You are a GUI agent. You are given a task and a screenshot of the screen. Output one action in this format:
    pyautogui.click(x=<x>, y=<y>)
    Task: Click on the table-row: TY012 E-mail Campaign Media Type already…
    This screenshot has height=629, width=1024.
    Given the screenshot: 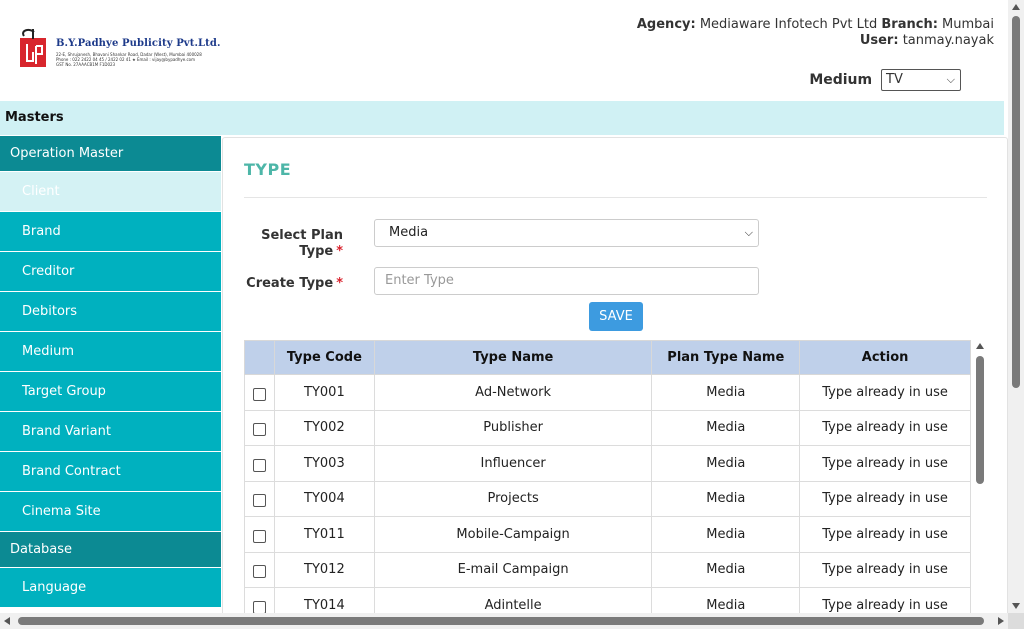 What is the action you would take?
    pyautogui.click(x=607, y=569)
    